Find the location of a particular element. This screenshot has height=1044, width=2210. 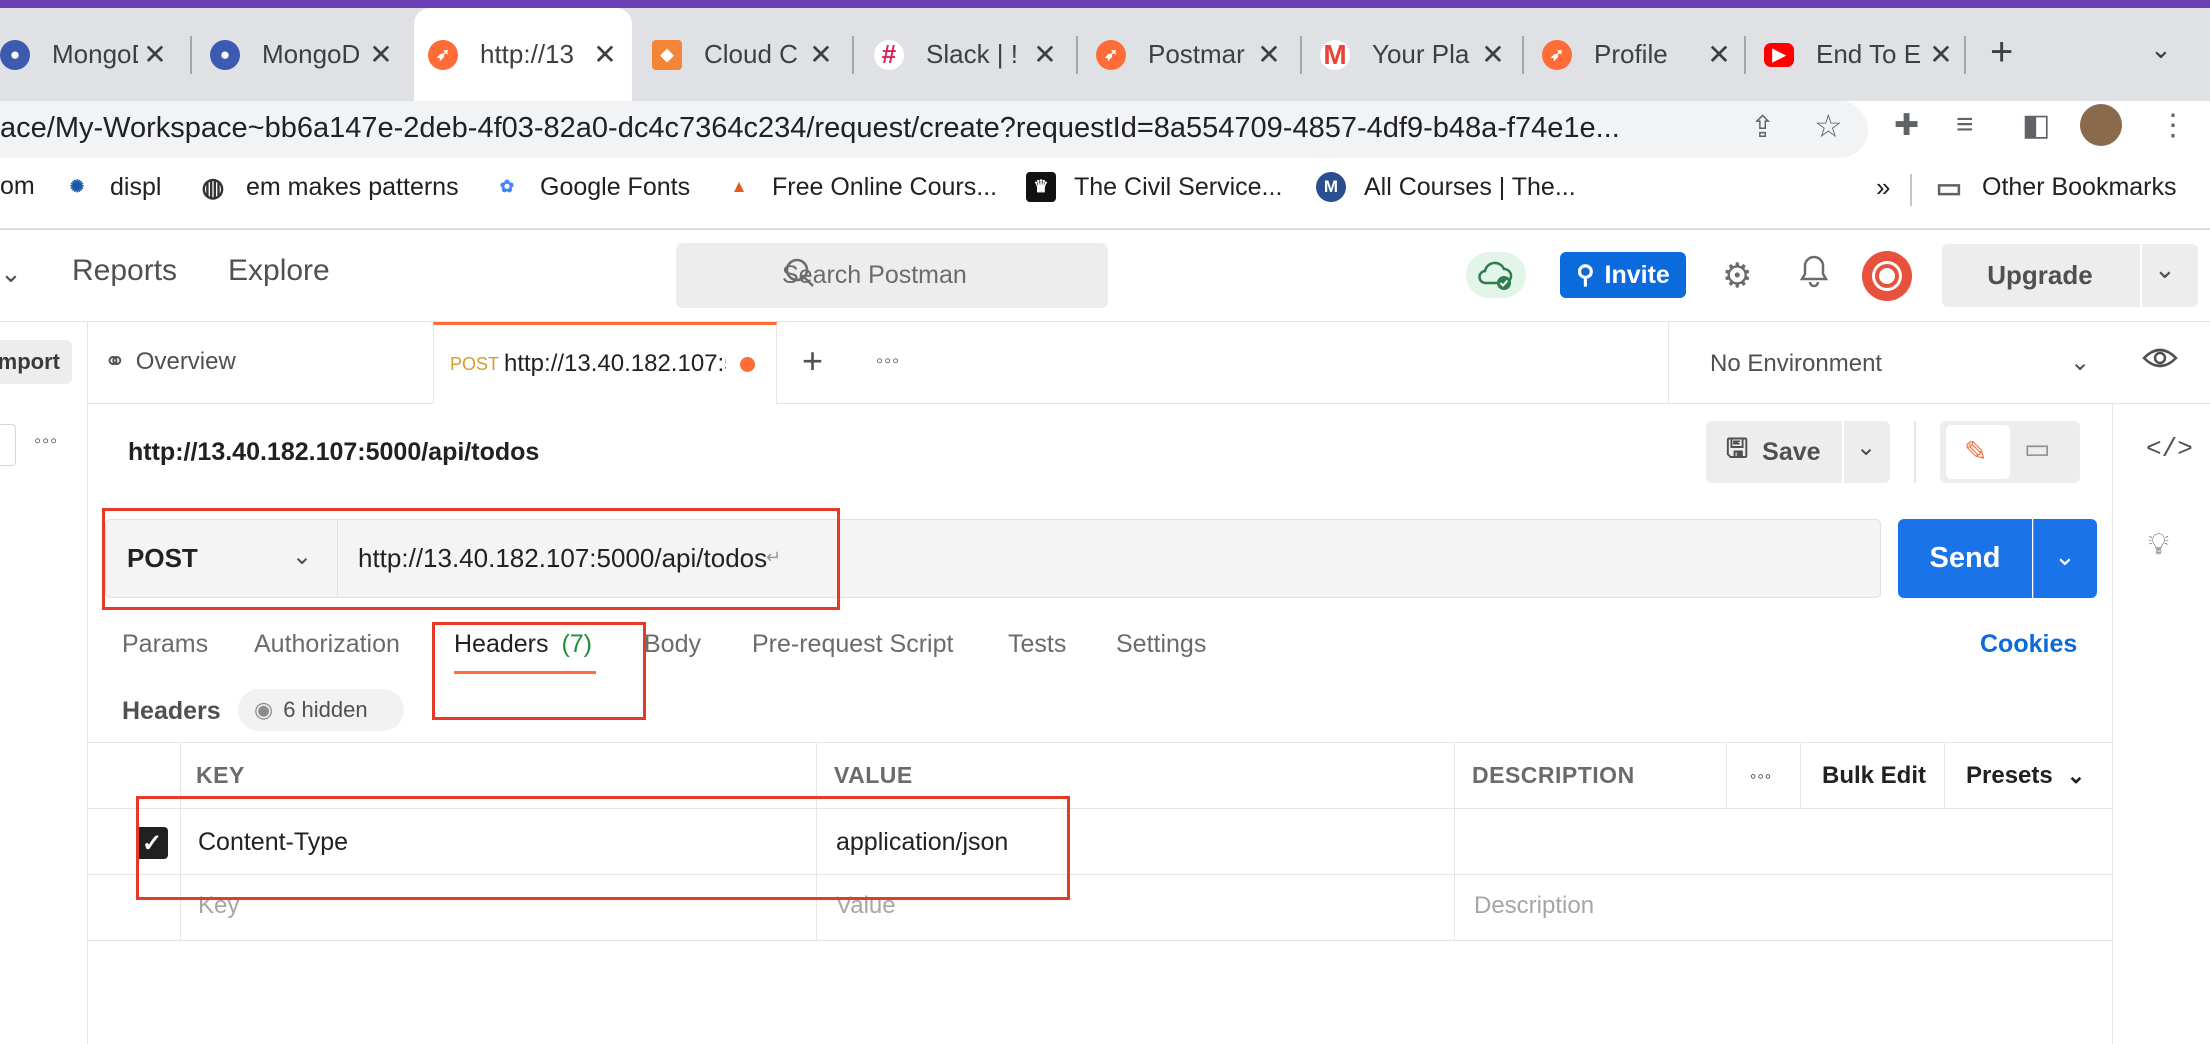

tab-tests: Tests is located at coordinates (1037, 644).